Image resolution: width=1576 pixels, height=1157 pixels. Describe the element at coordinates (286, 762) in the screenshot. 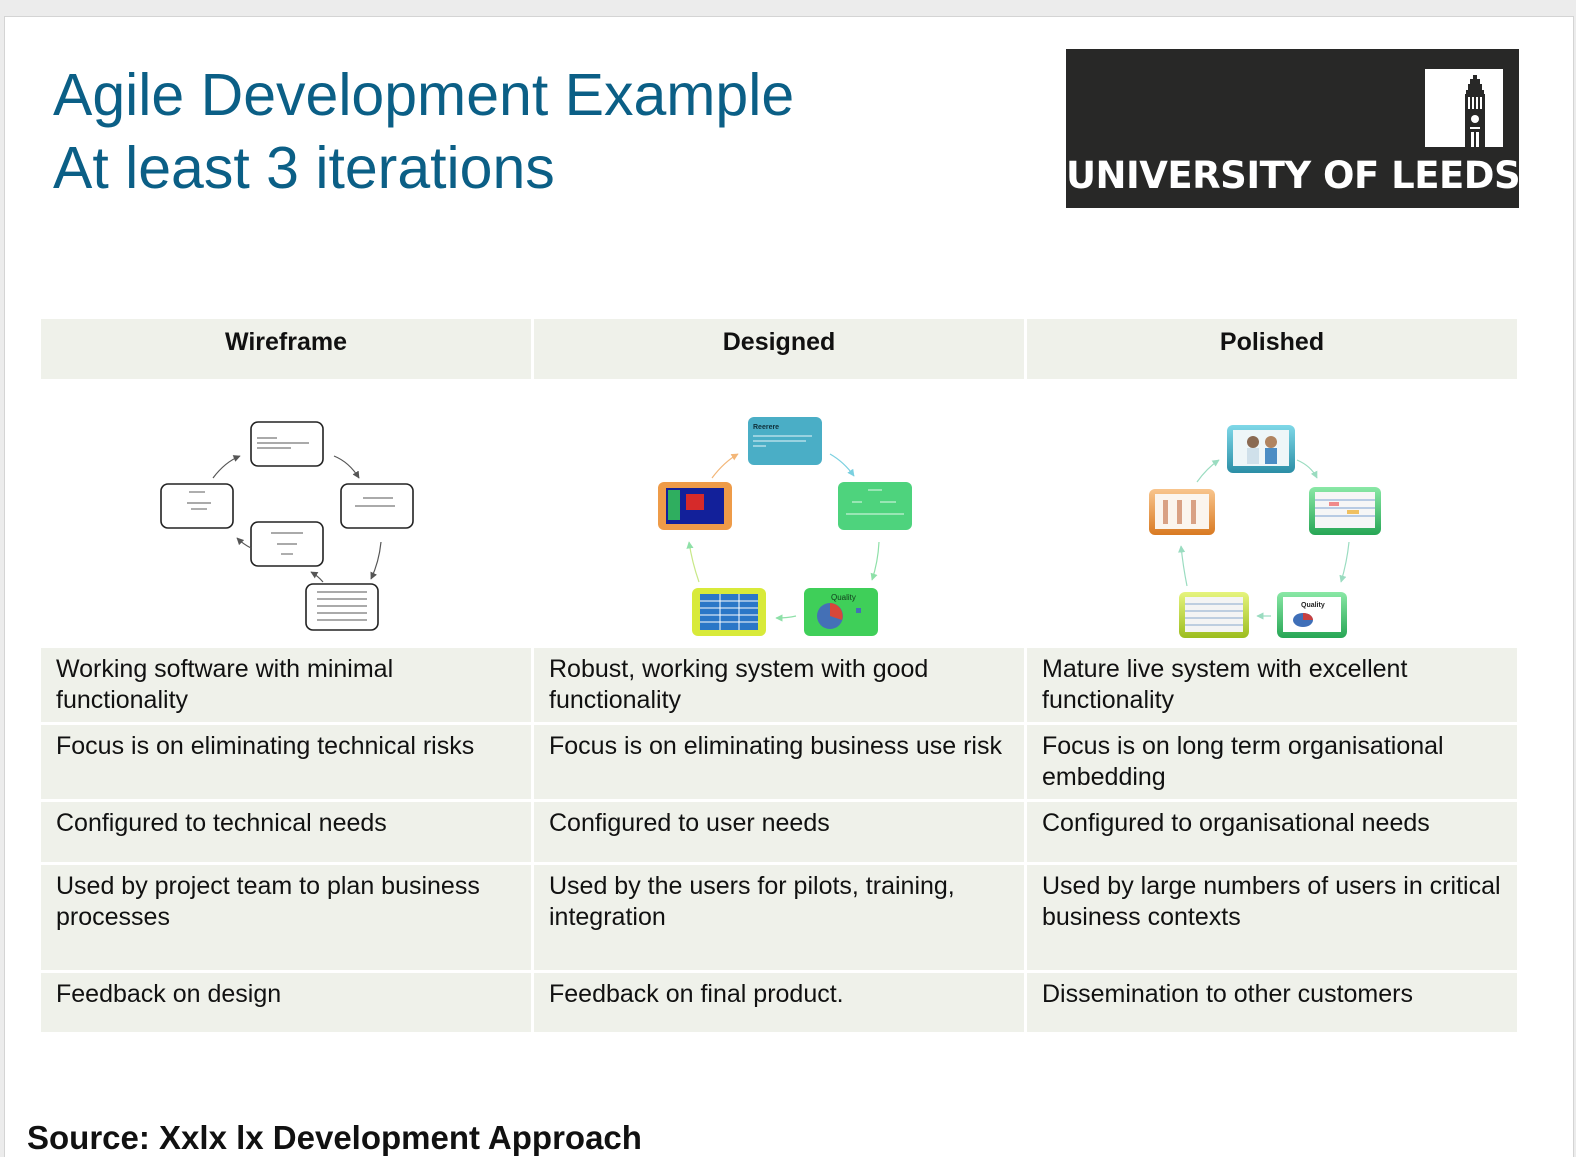

I see `row2-wireframe: Focus is on eliminating technical risks` at that location.